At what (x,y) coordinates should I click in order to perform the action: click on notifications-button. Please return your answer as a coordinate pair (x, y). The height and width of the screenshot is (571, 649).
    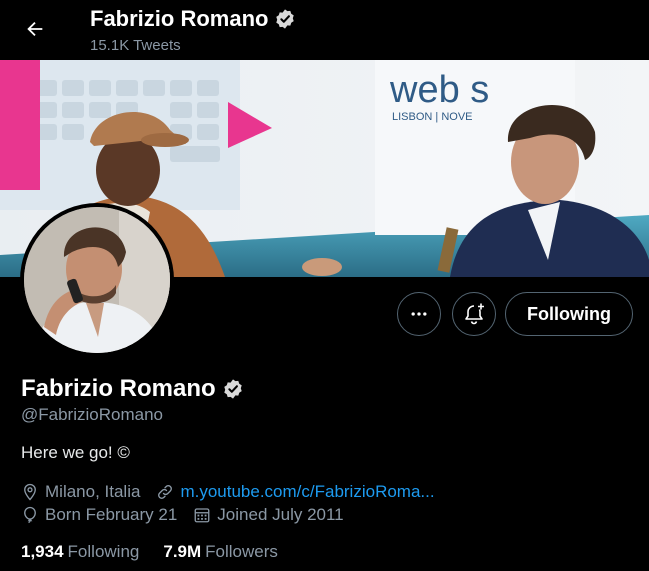
    Looking at the image, I should click on (474, 314).